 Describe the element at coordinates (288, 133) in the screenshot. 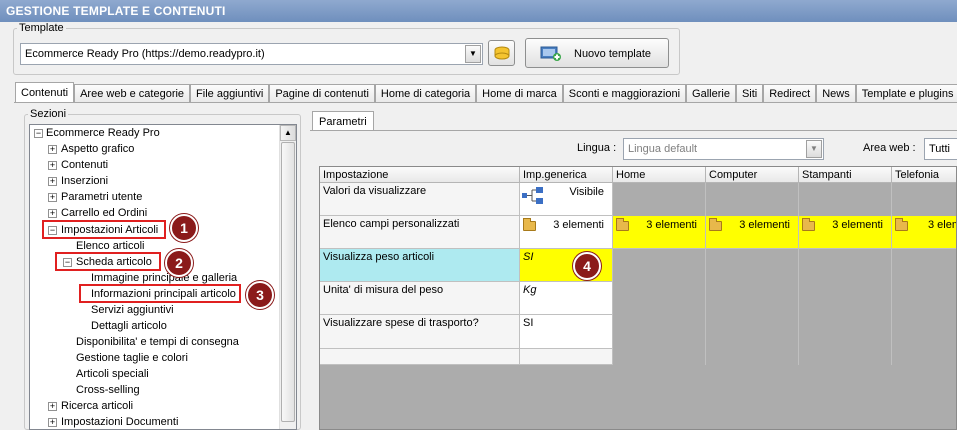

I see `scroll-up-icon: ▲` at that location.